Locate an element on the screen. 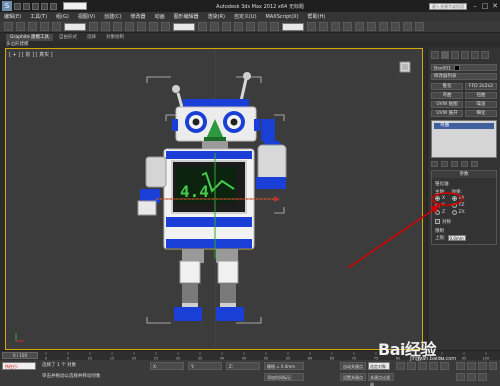  ribbon-tab: 选择 is located at coordinates (91, 37).